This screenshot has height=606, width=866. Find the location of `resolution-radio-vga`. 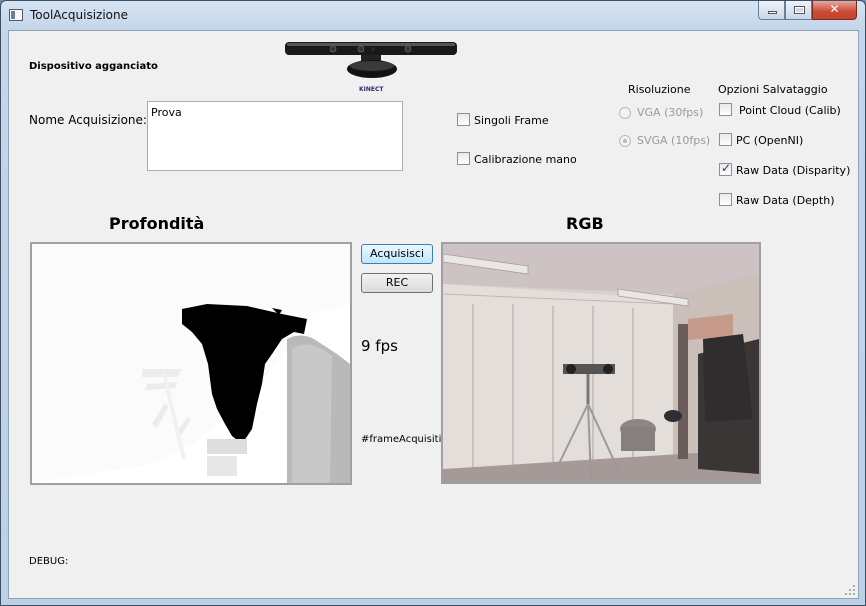

resolution-radio-vga is located at coordinates (625, 113).